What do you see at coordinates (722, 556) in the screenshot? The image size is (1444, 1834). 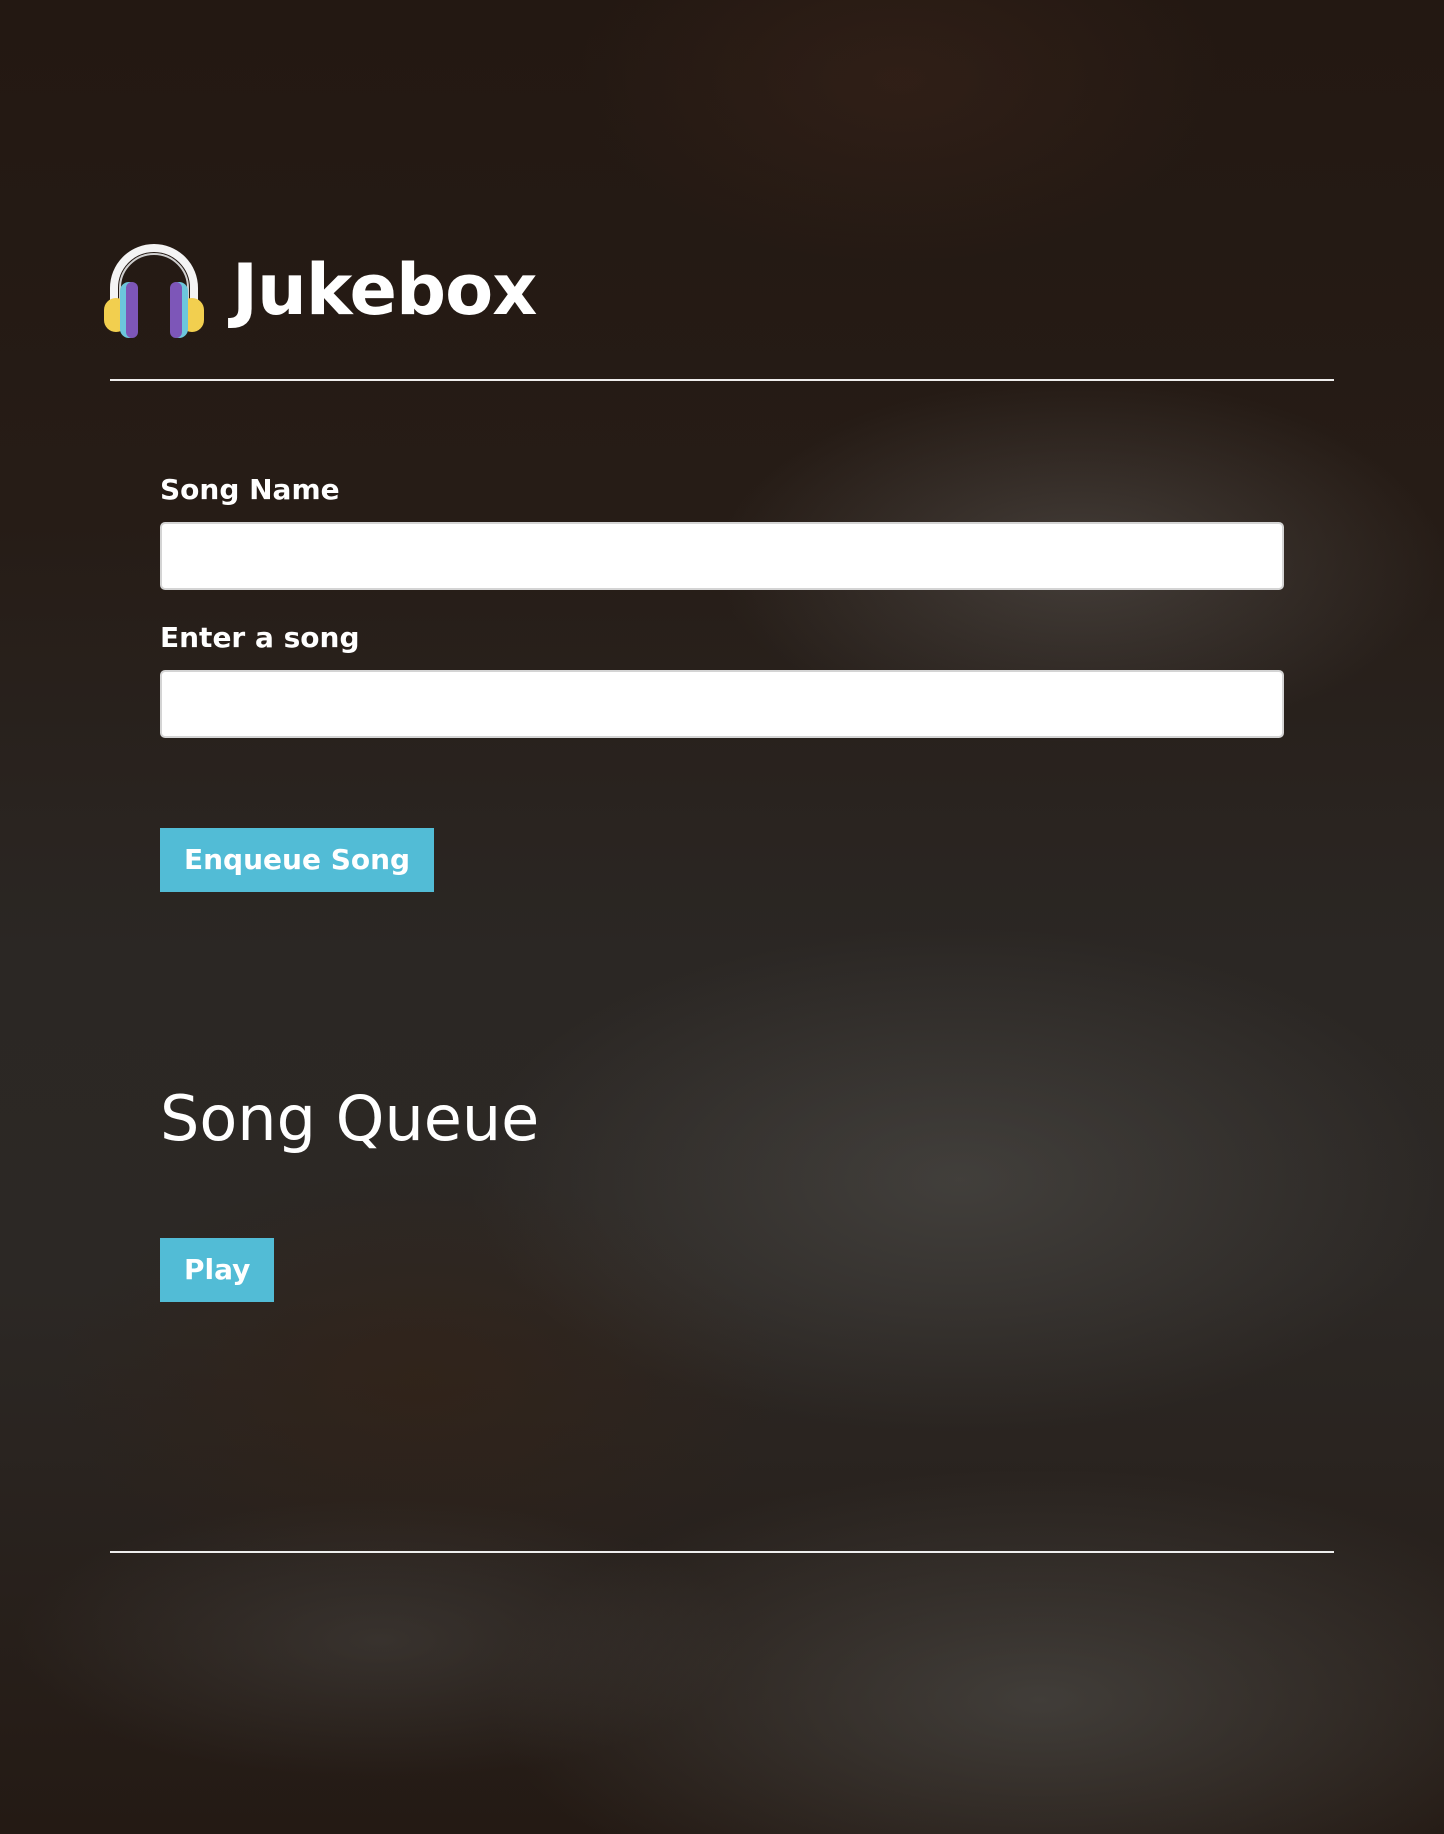 I see `song-name-input` at bounding box center [722, 556].